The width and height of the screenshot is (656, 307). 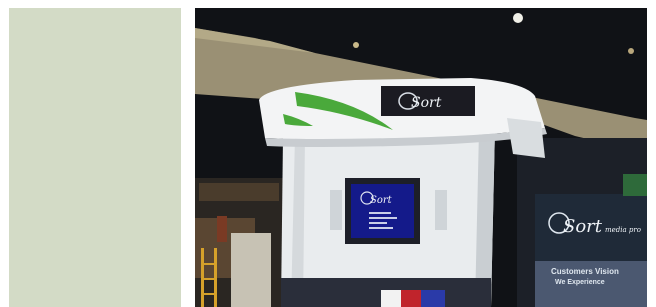 I want to click on banner-line-1: Customers Vision, so click(x=585, y=271).